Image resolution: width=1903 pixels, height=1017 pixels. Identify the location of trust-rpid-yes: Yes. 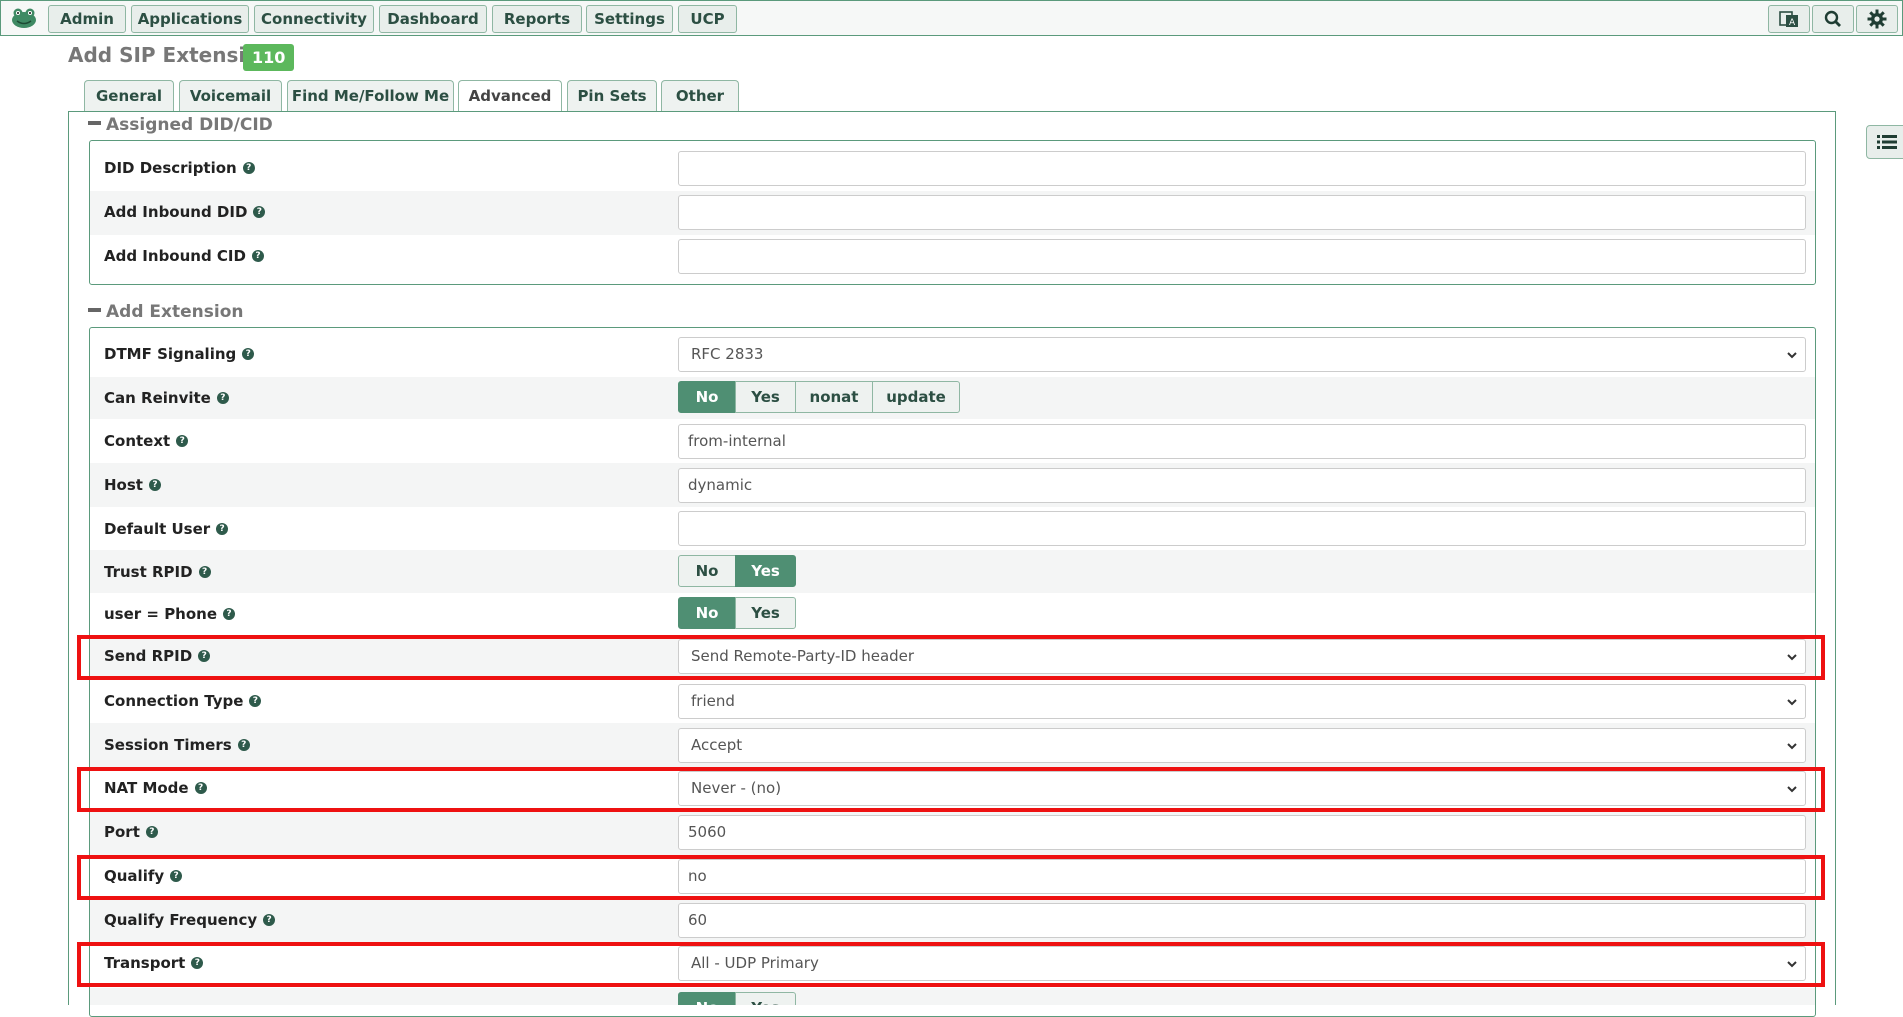
(765, 571).